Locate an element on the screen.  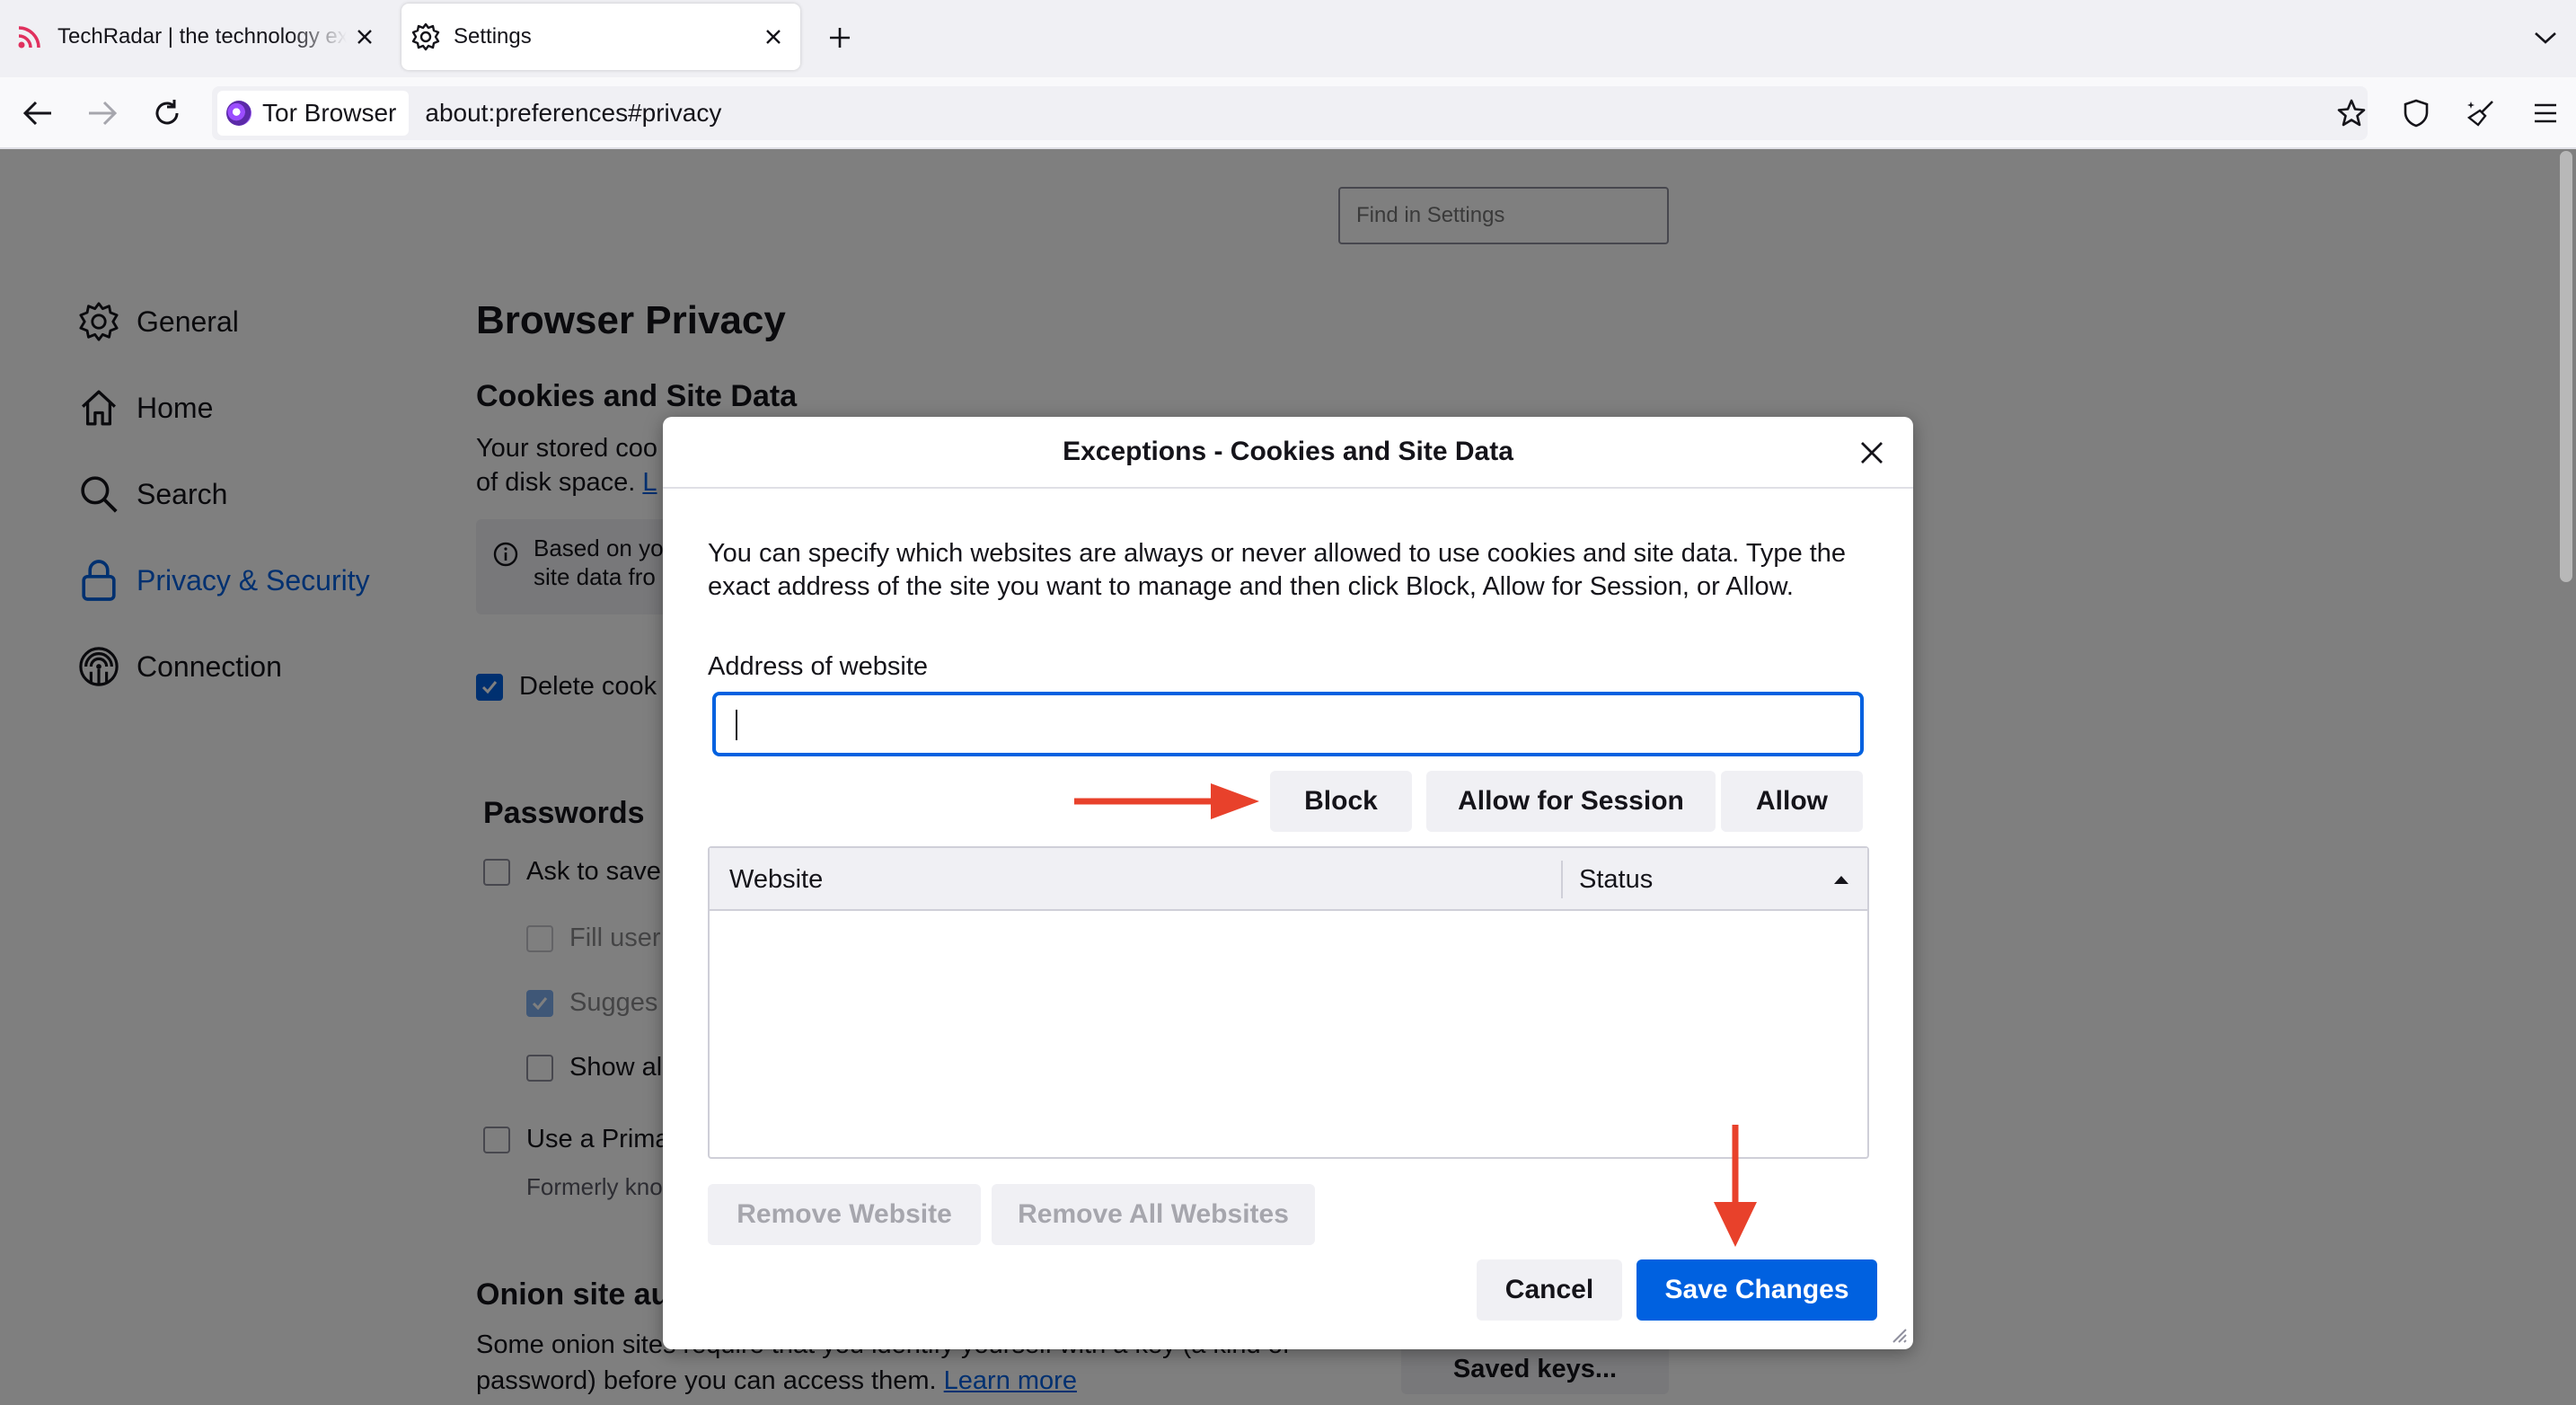
identity-box: Tor Browser is located at coordinates (313, 113).